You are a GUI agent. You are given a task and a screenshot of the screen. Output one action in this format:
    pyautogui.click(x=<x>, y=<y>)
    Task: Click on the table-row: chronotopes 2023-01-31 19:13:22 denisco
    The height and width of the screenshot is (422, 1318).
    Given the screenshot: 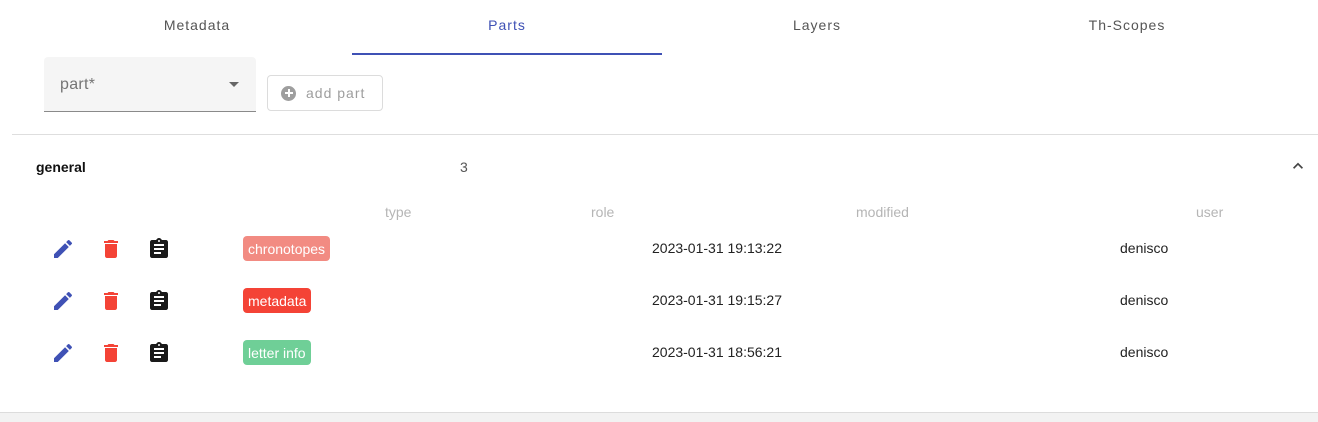 What is the action you would take?
    pyautogui.click(x=659, y=249)
    